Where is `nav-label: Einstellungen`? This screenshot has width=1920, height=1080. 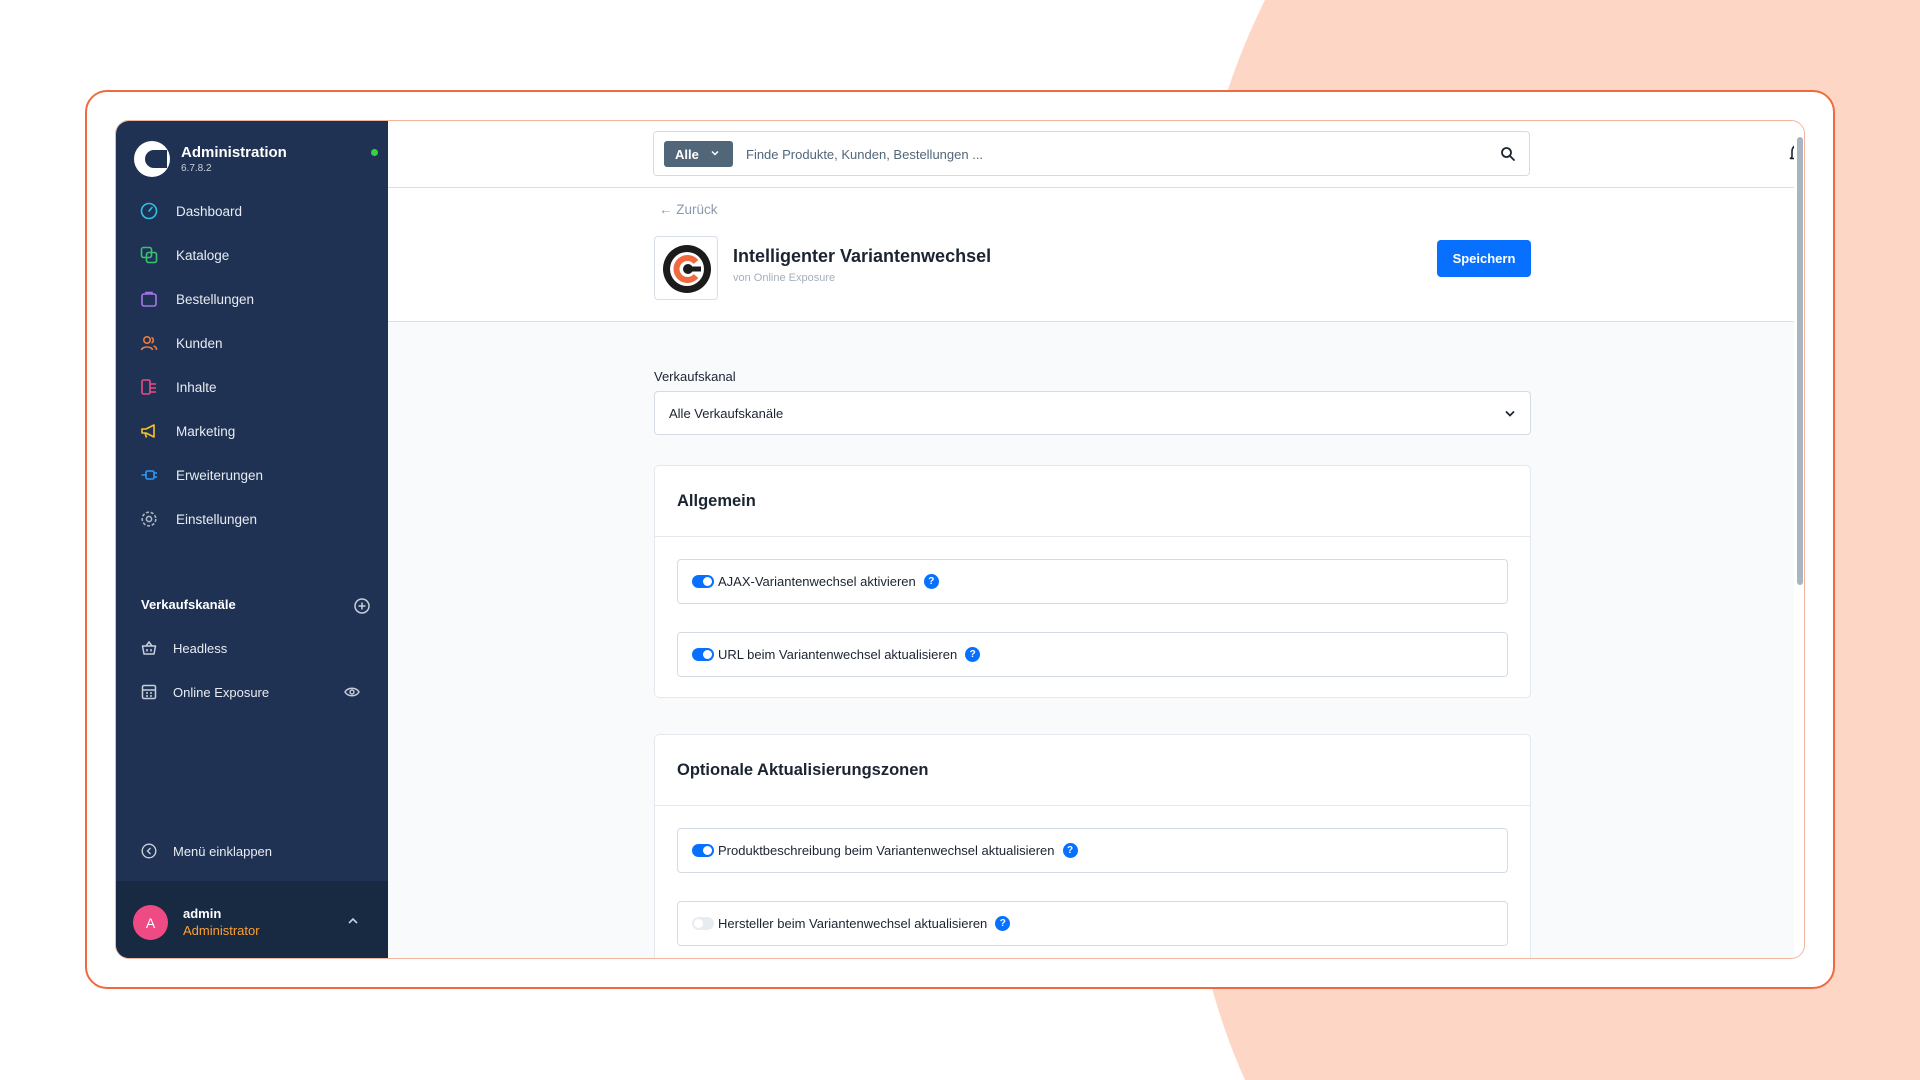
nav-label: Einstellungen is located at coordinates (217, 519).